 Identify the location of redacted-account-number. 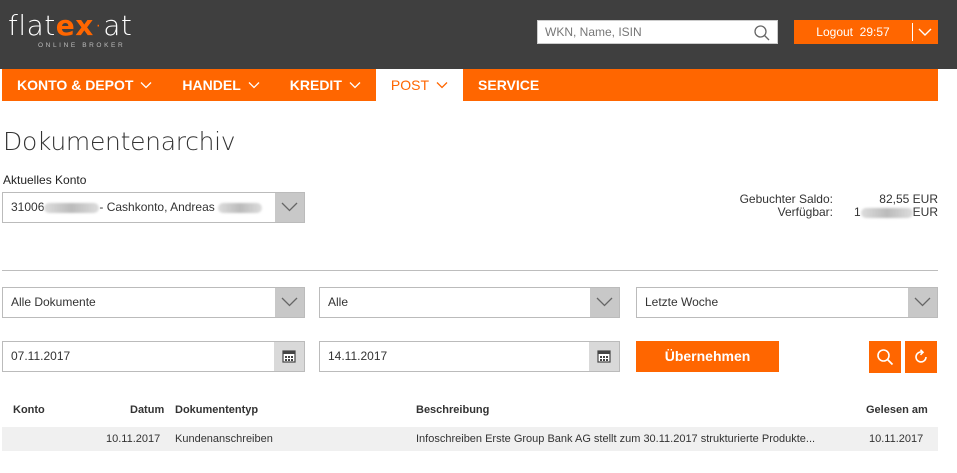
(72, 207).